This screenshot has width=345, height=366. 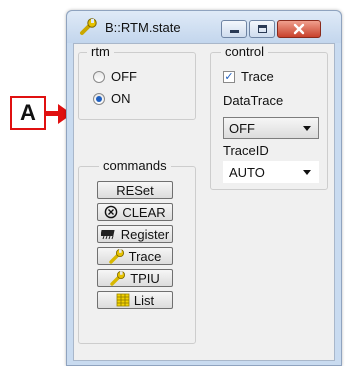 What do you see at coordinates (124, 76) in the screenshot?
I see `radio-off-label: OFF` at bounding box center [124, 76].